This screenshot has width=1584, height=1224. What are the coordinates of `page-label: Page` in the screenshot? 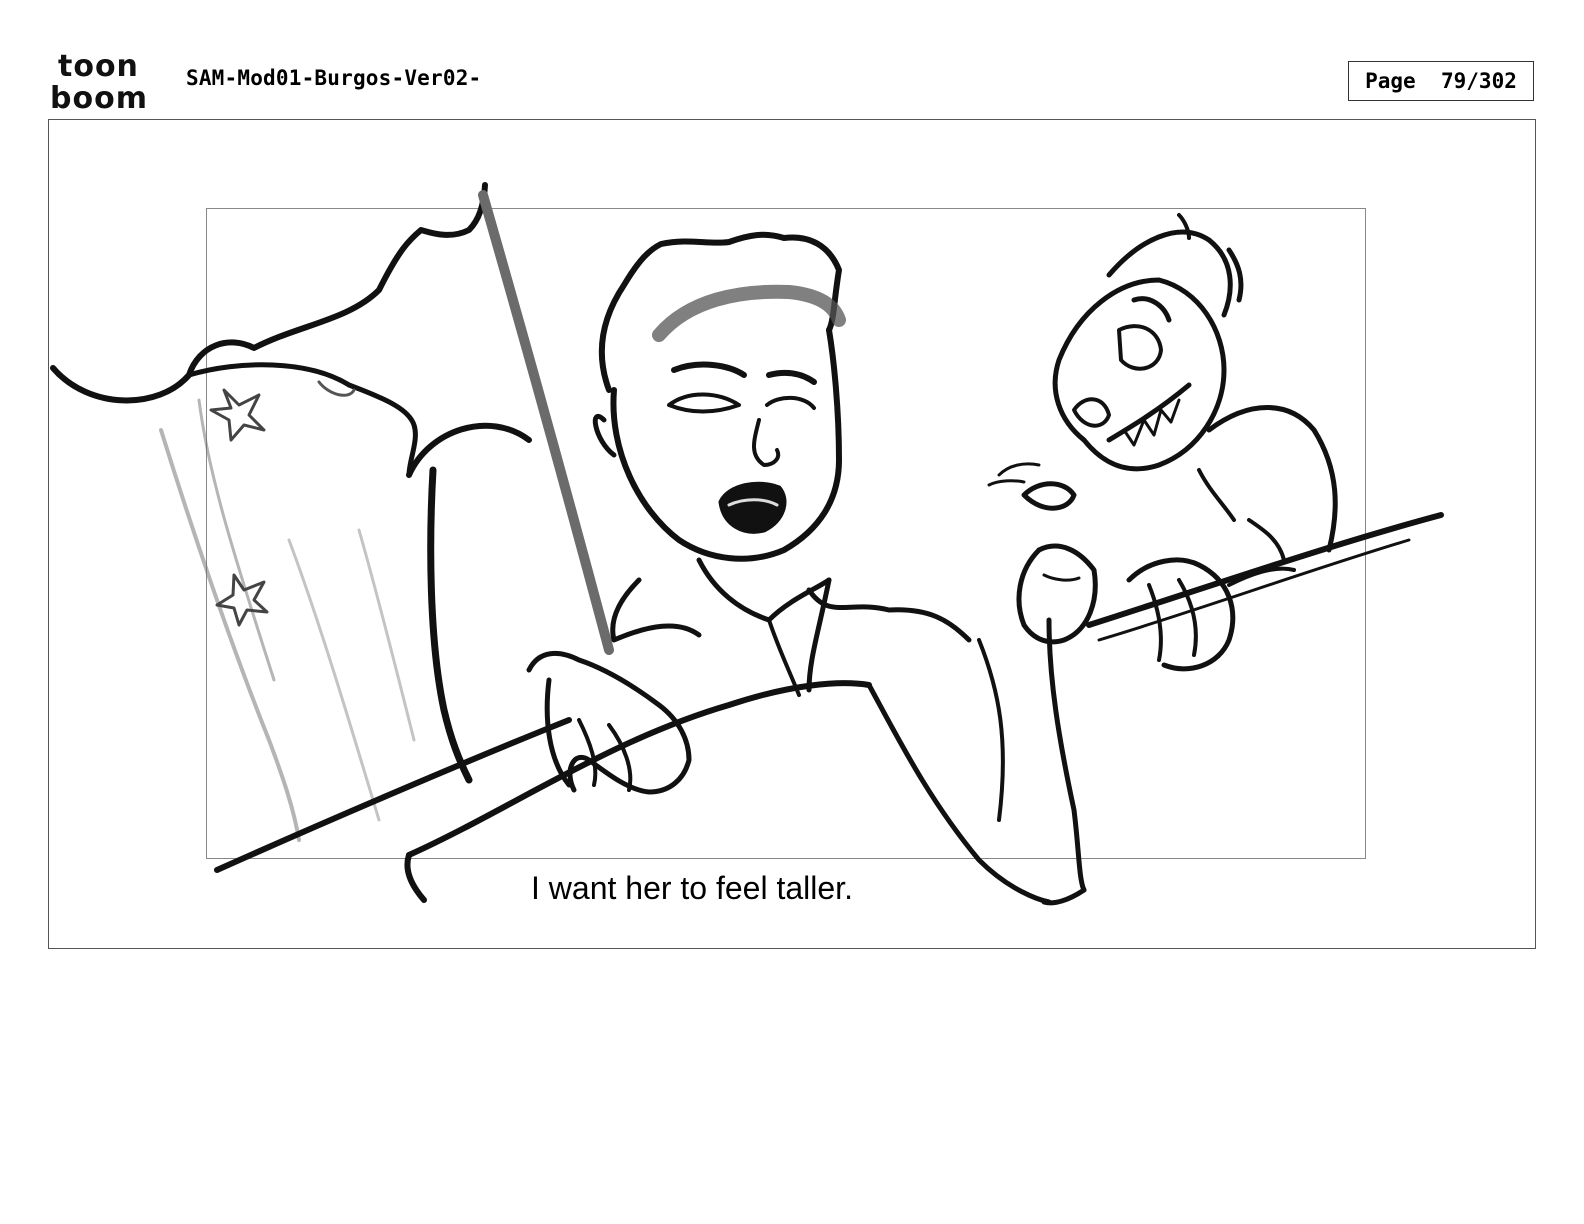 It's located at (1390, 81).